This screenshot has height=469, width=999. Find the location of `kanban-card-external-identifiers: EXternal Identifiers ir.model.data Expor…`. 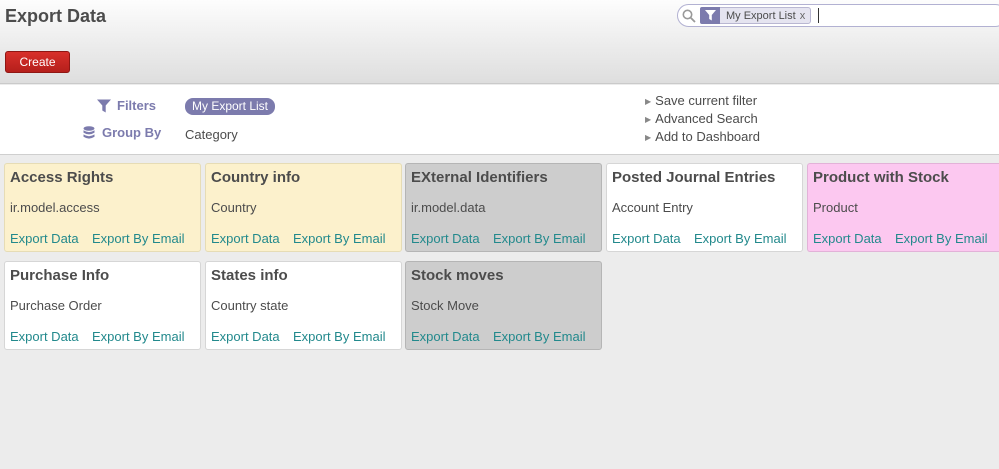

kanban-card-external-identifiers: EXternal Identifiers ir.model.data Expor… is located at coordinates (503, 207).